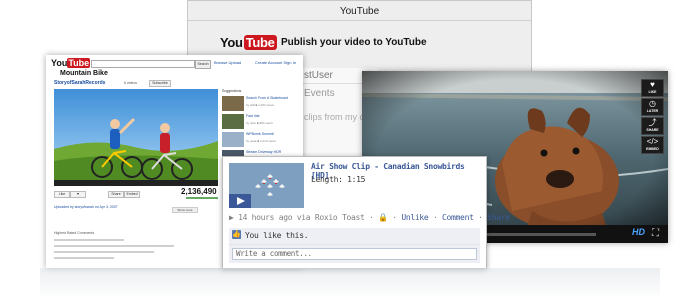 This screenshot has width=690, height=299. I want to click on clips-text: clips from my c, so click(334, 117).